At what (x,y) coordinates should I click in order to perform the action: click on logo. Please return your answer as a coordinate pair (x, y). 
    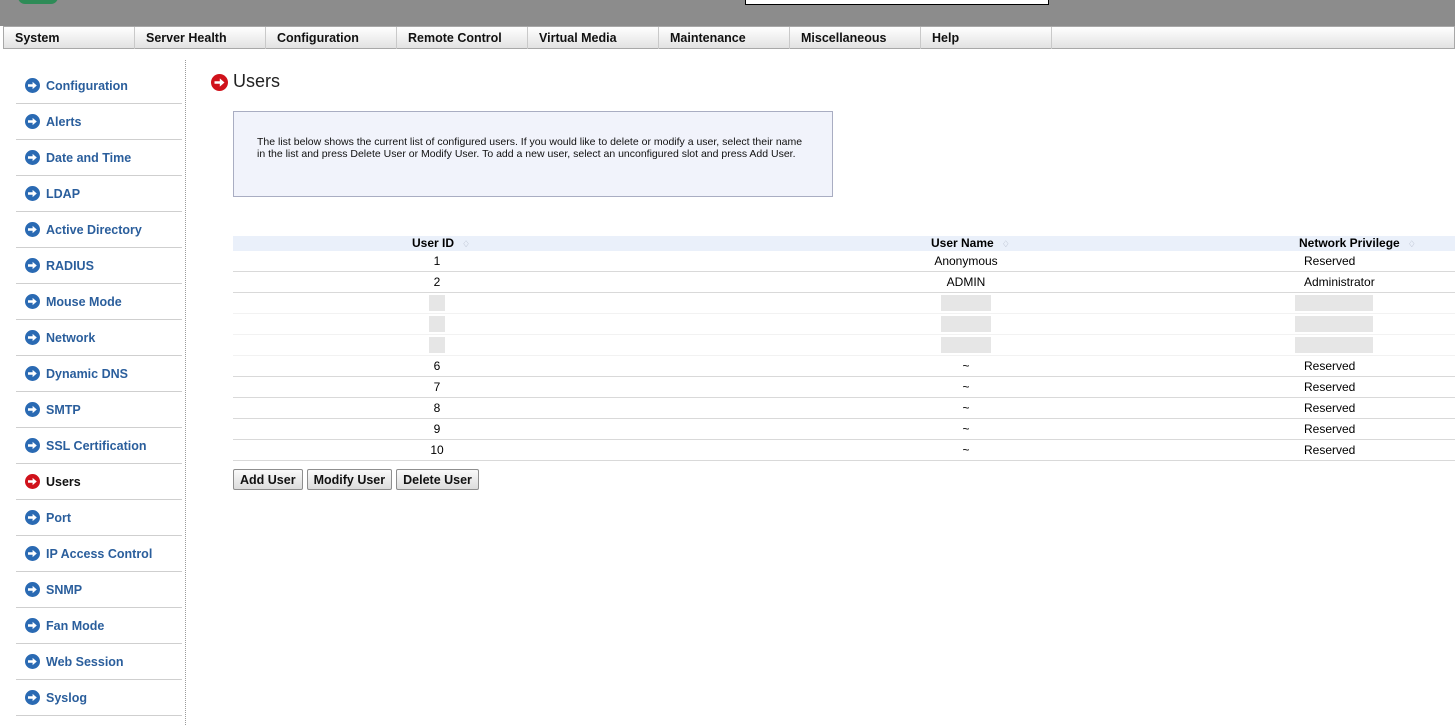
    Looking at the image, I should click on (38, 2).